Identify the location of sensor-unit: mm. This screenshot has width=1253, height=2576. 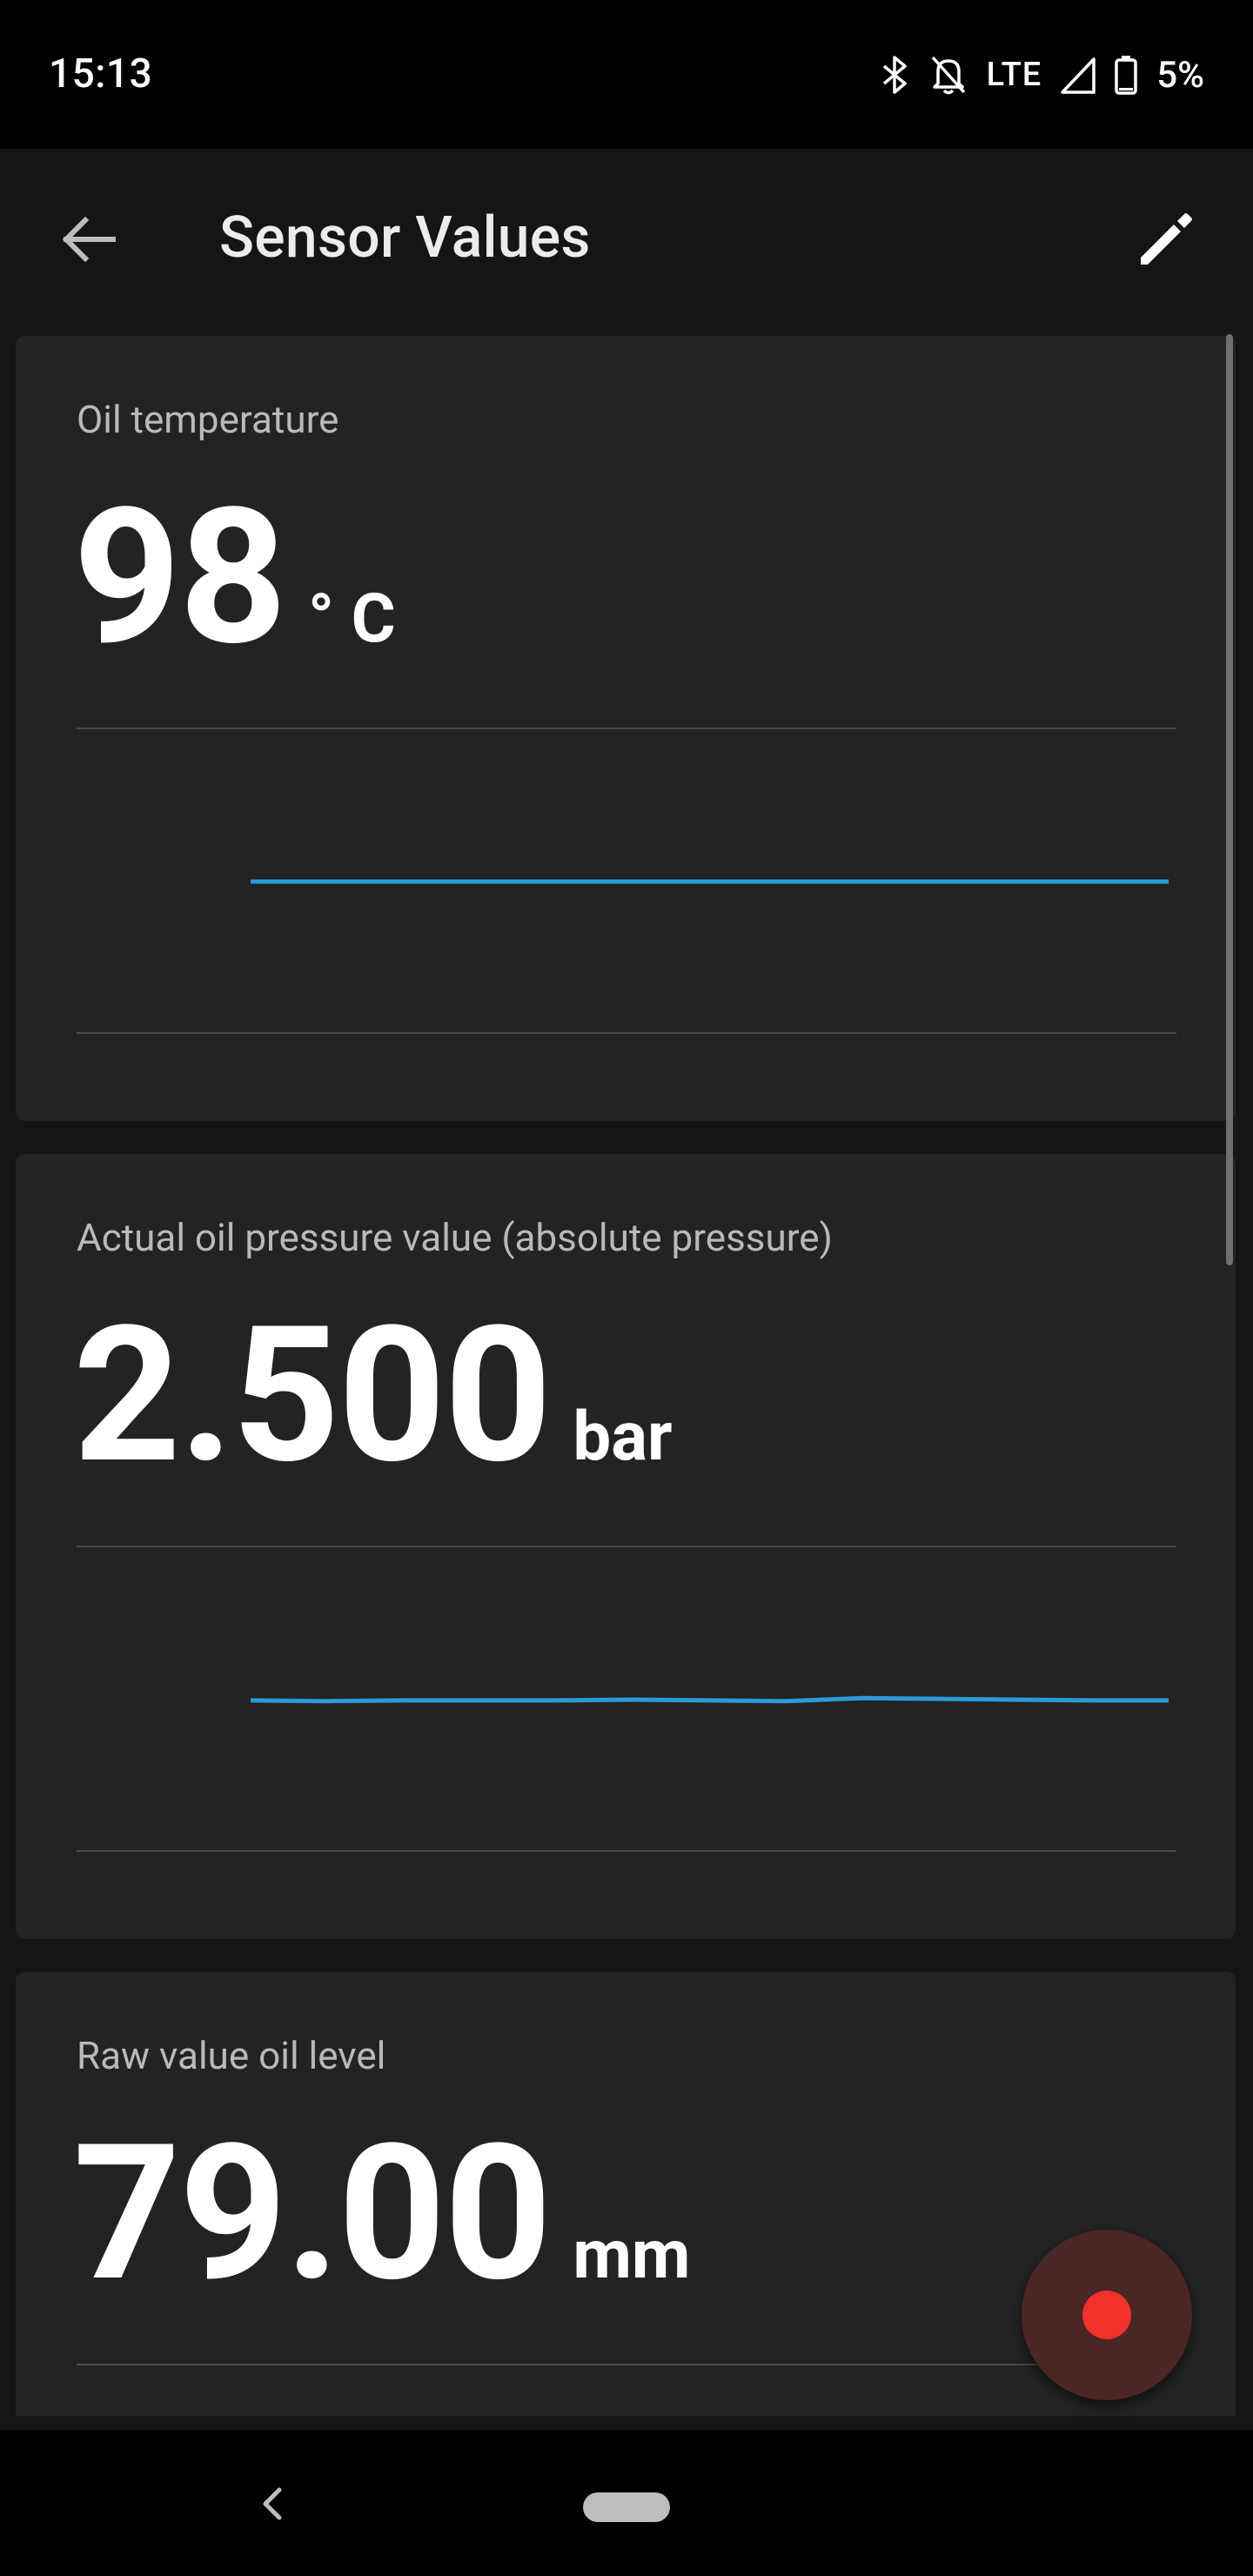
(632, 2256).